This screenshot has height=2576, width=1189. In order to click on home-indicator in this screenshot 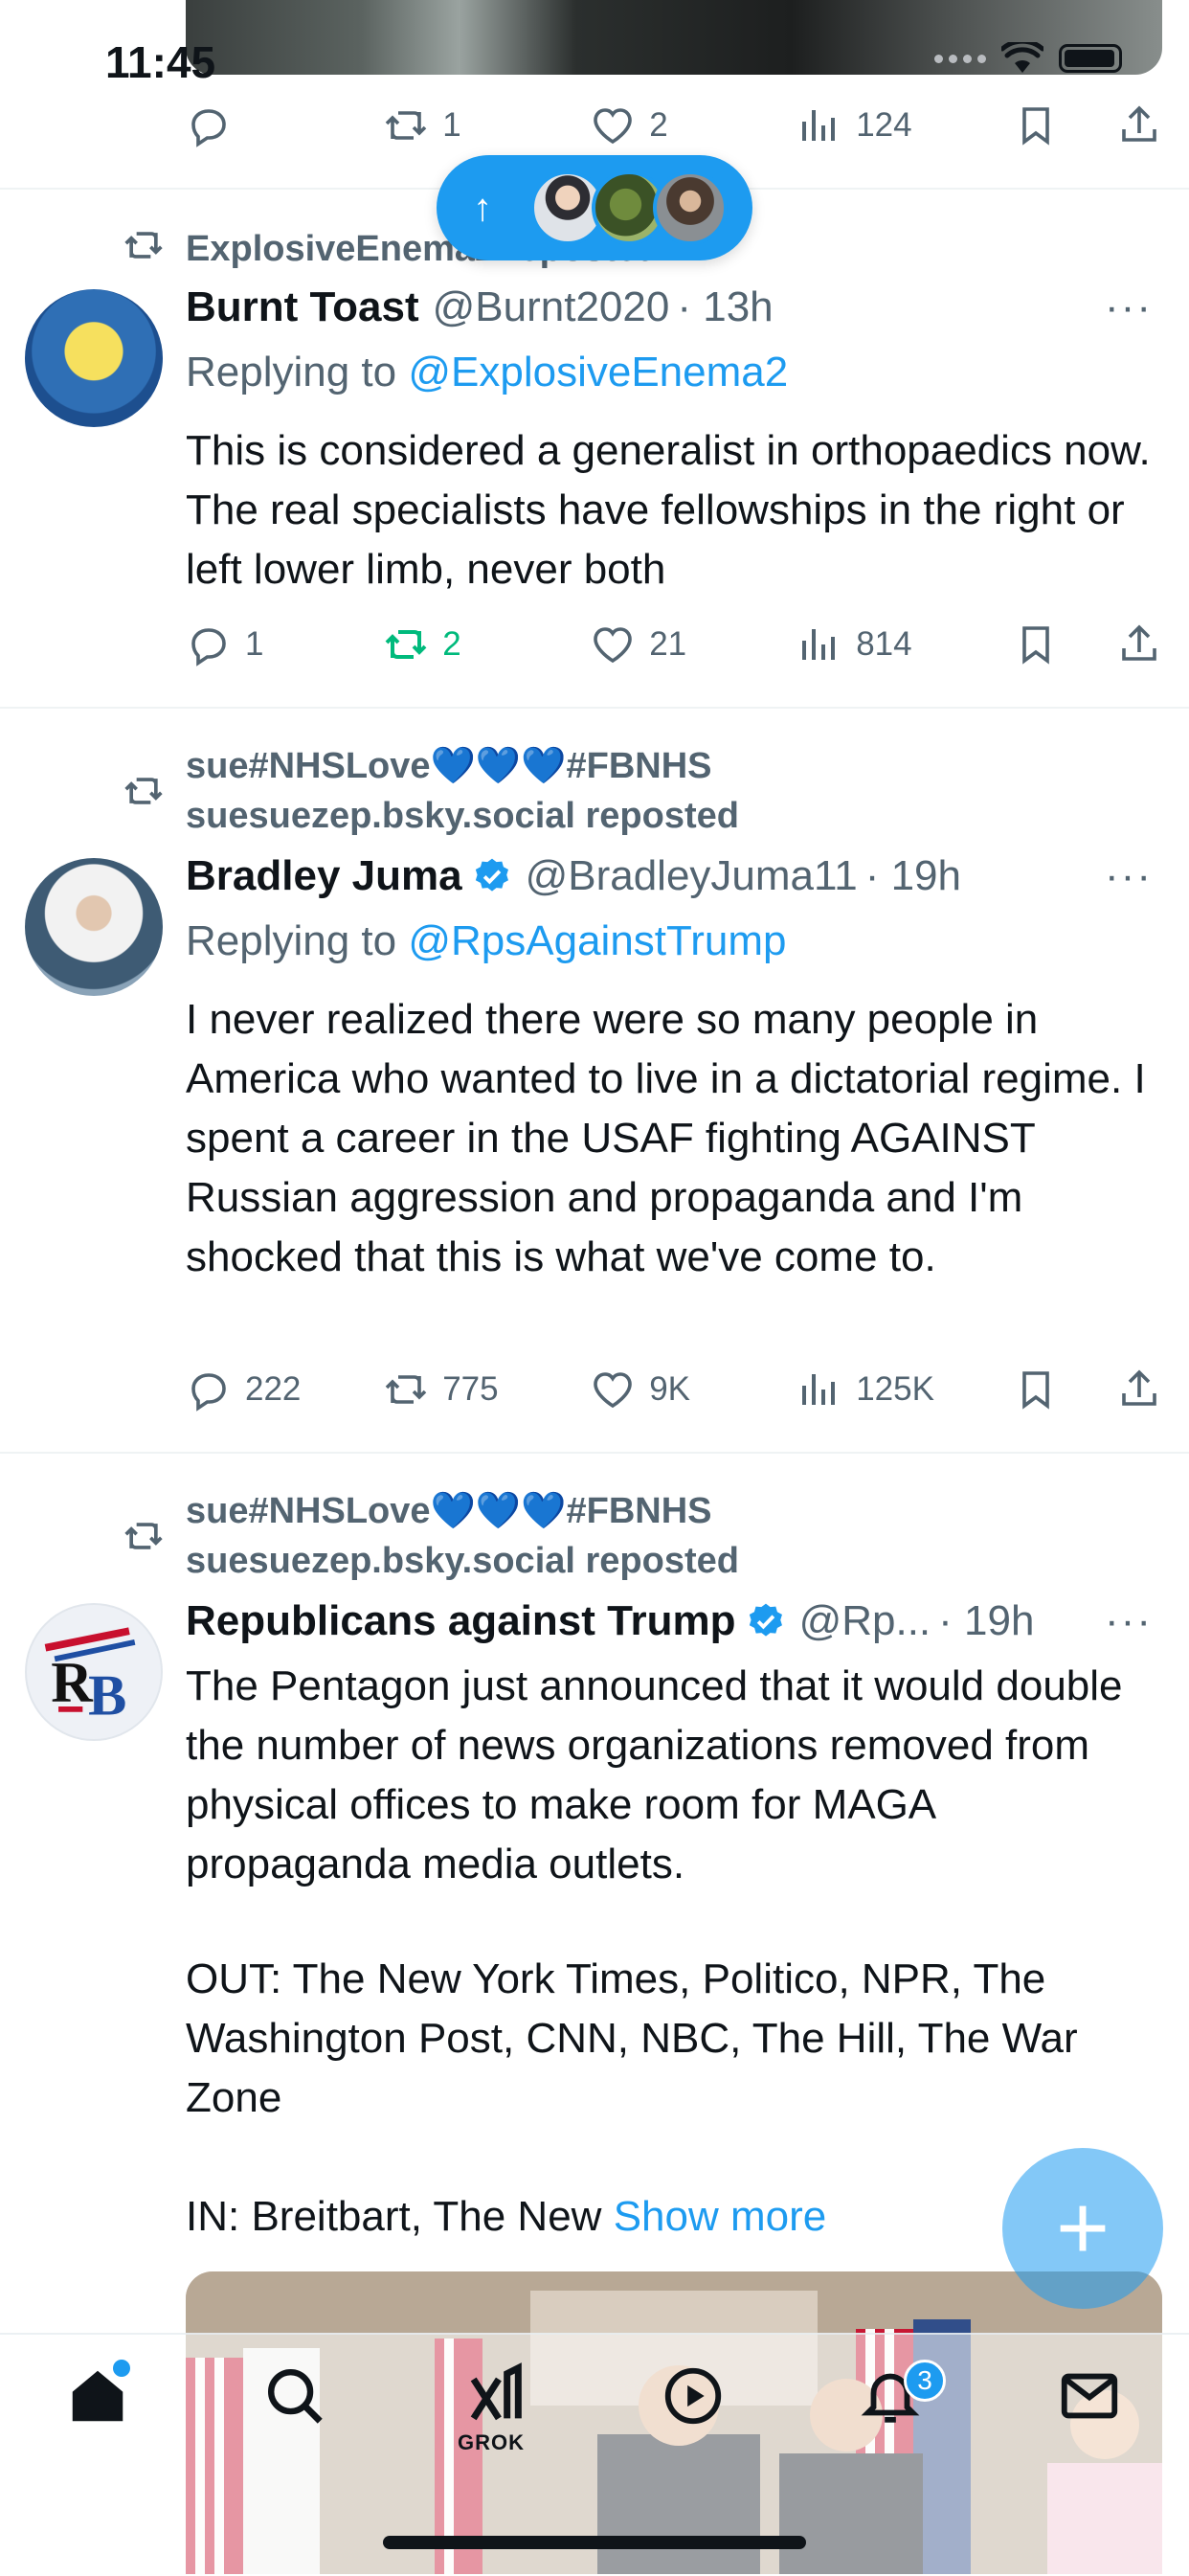, I will do `click(594, 2542)`.